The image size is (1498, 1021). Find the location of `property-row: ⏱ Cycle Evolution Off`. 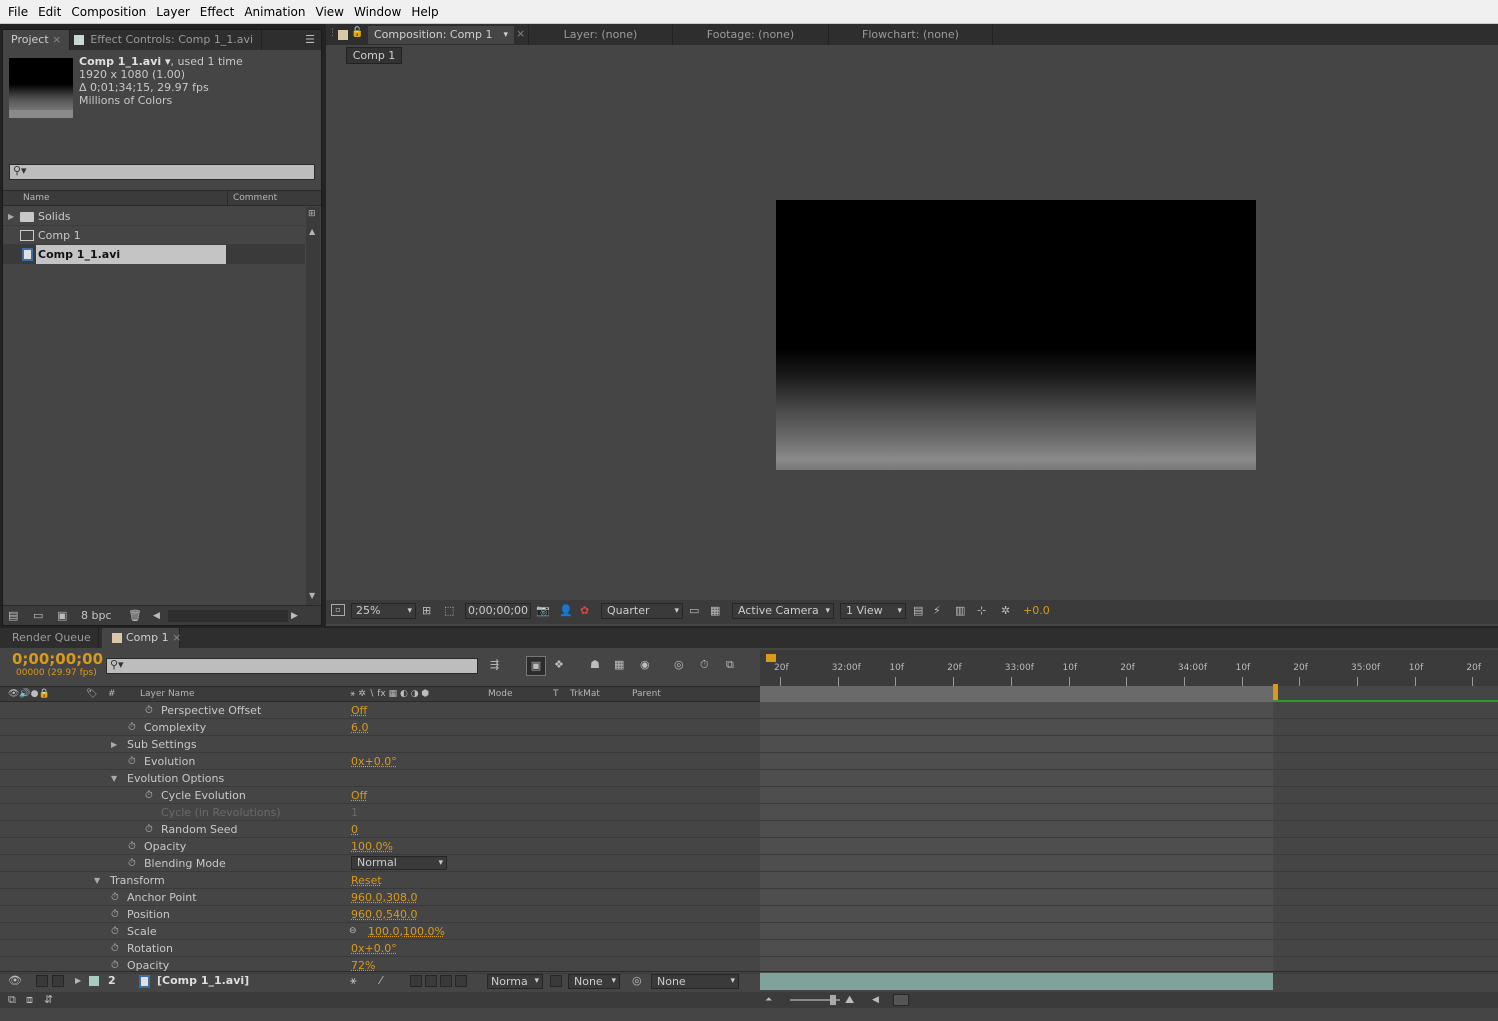

property-row: ⏱ Cycle Evolution Off is located at coordinates (749, 795).